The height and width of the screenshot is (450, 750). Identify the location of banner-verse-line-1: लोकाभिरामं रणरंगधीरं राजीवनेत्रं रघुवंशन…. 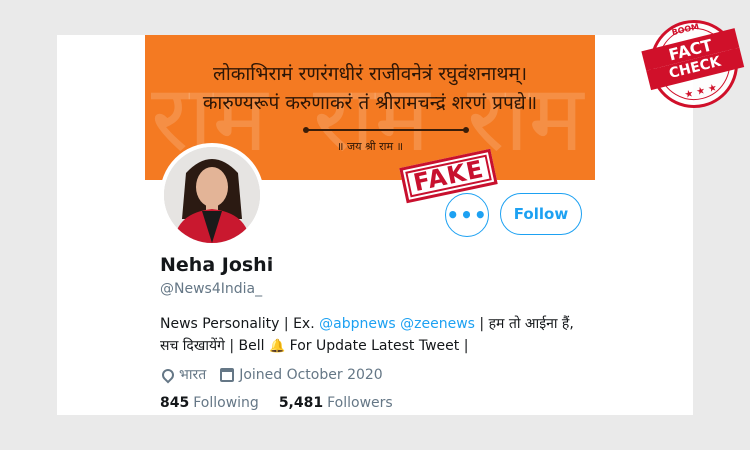
(370, 74).